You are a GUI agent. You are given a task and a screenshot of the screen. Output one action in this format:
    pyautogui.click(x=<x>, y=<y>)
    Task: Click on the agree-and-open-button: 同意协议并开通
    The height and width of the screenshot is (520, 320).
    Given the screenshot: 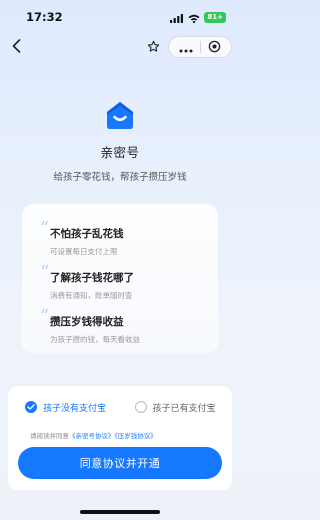 What is the action you would take?
    pyautogui.click(x=120, y=463)
    